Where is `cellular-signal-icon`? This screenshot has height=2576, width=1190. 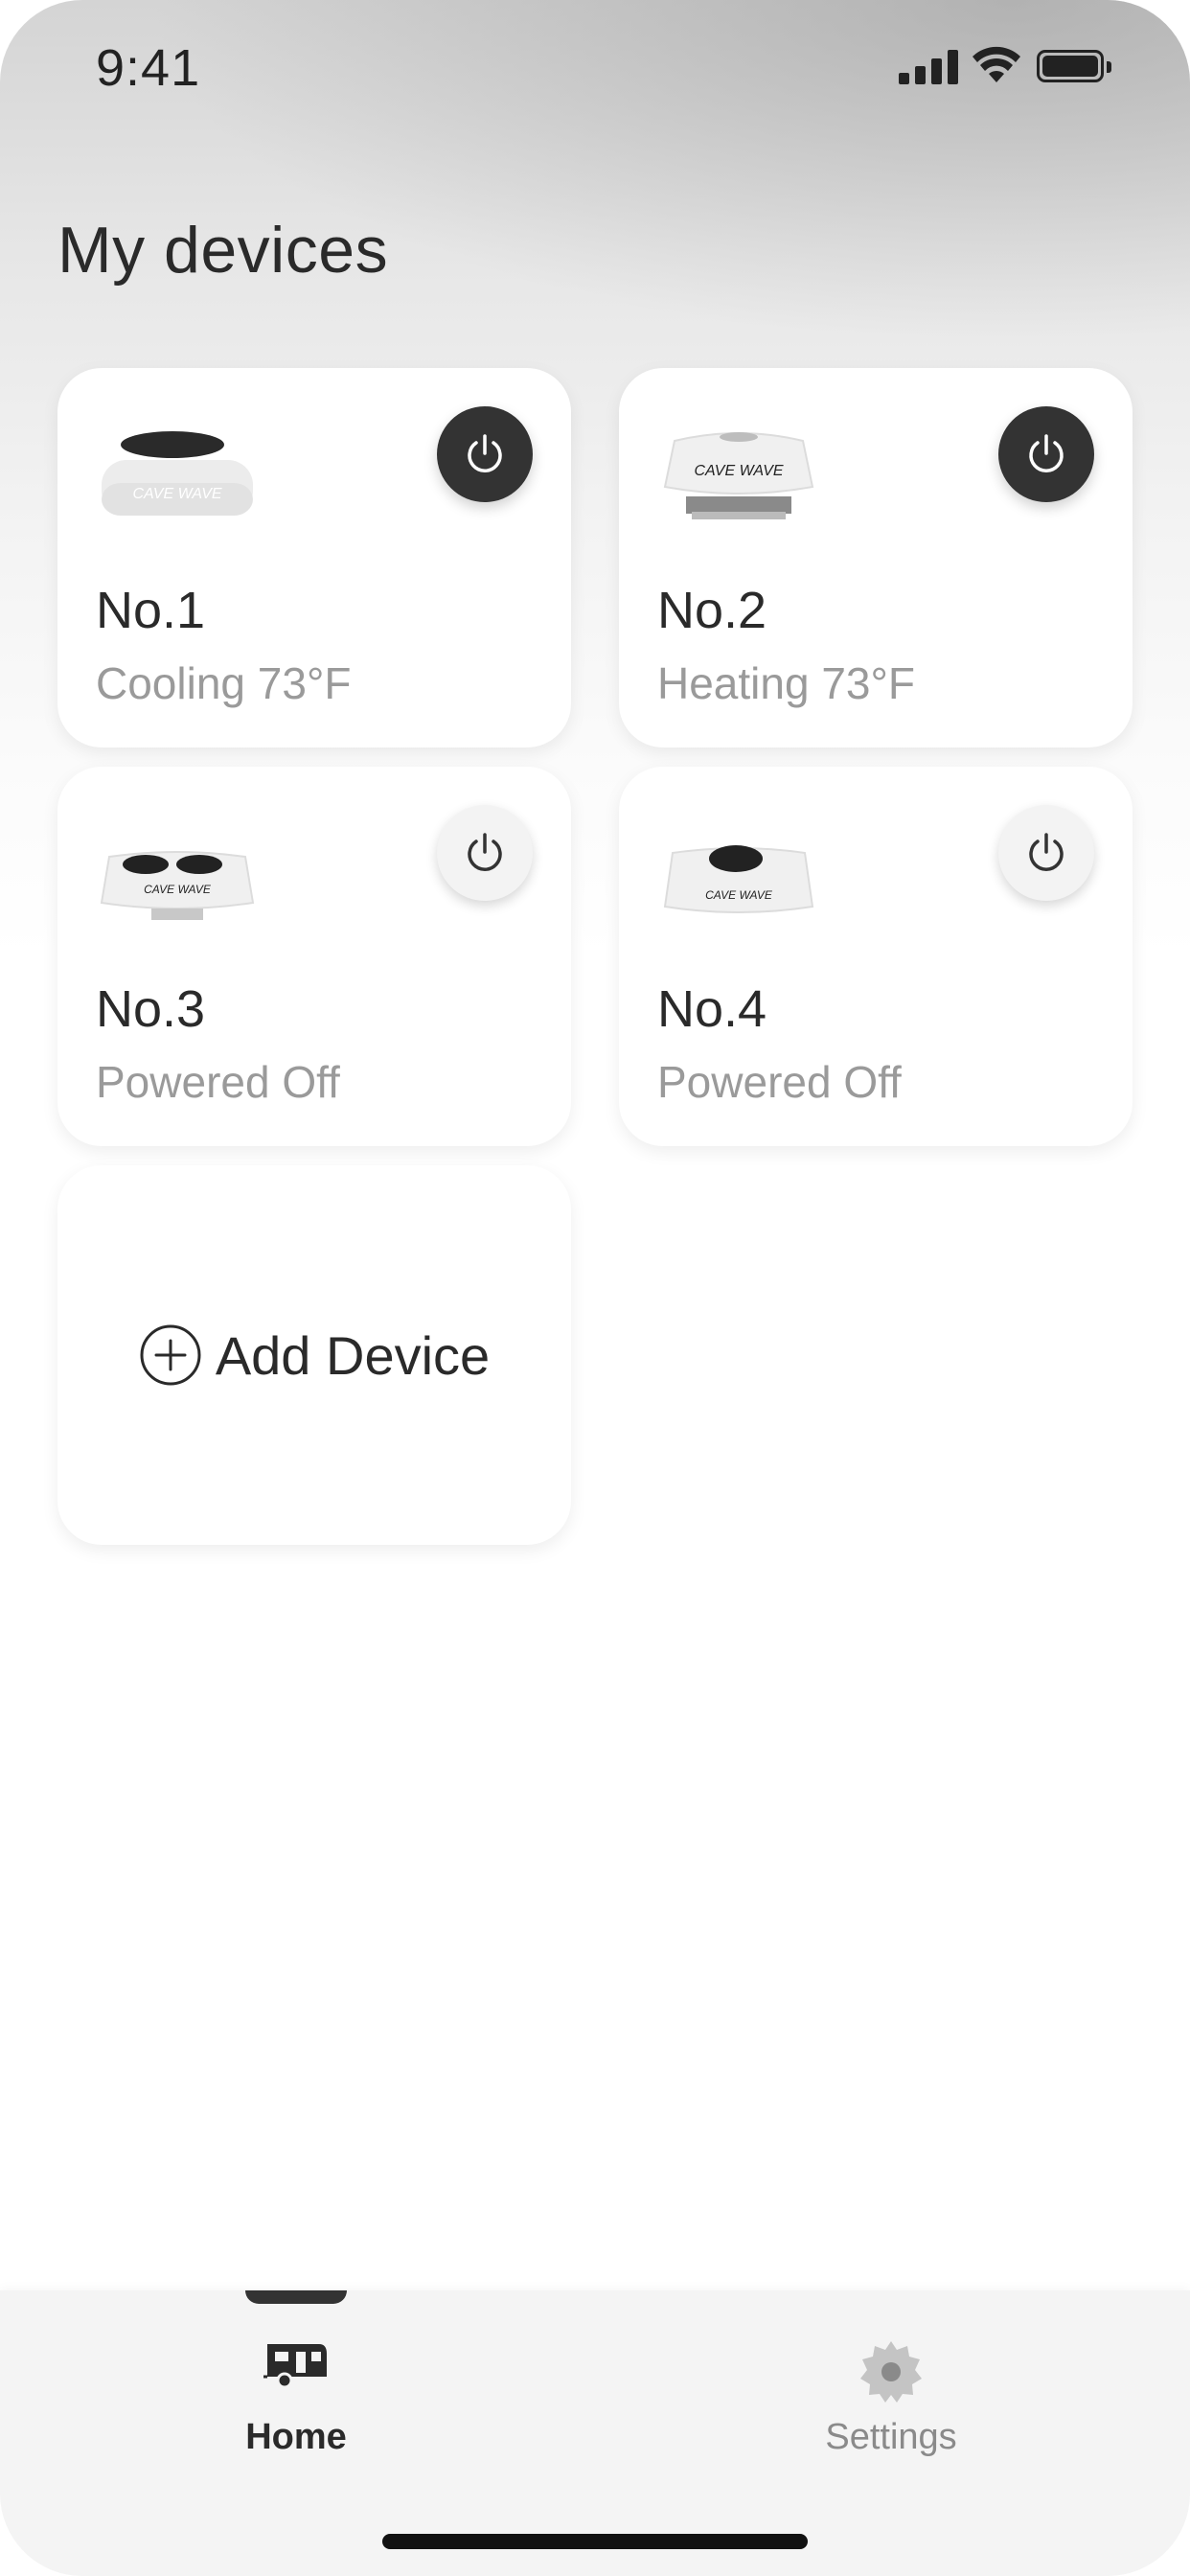 cellular-signal-icon is located at coordinates (929, 67).